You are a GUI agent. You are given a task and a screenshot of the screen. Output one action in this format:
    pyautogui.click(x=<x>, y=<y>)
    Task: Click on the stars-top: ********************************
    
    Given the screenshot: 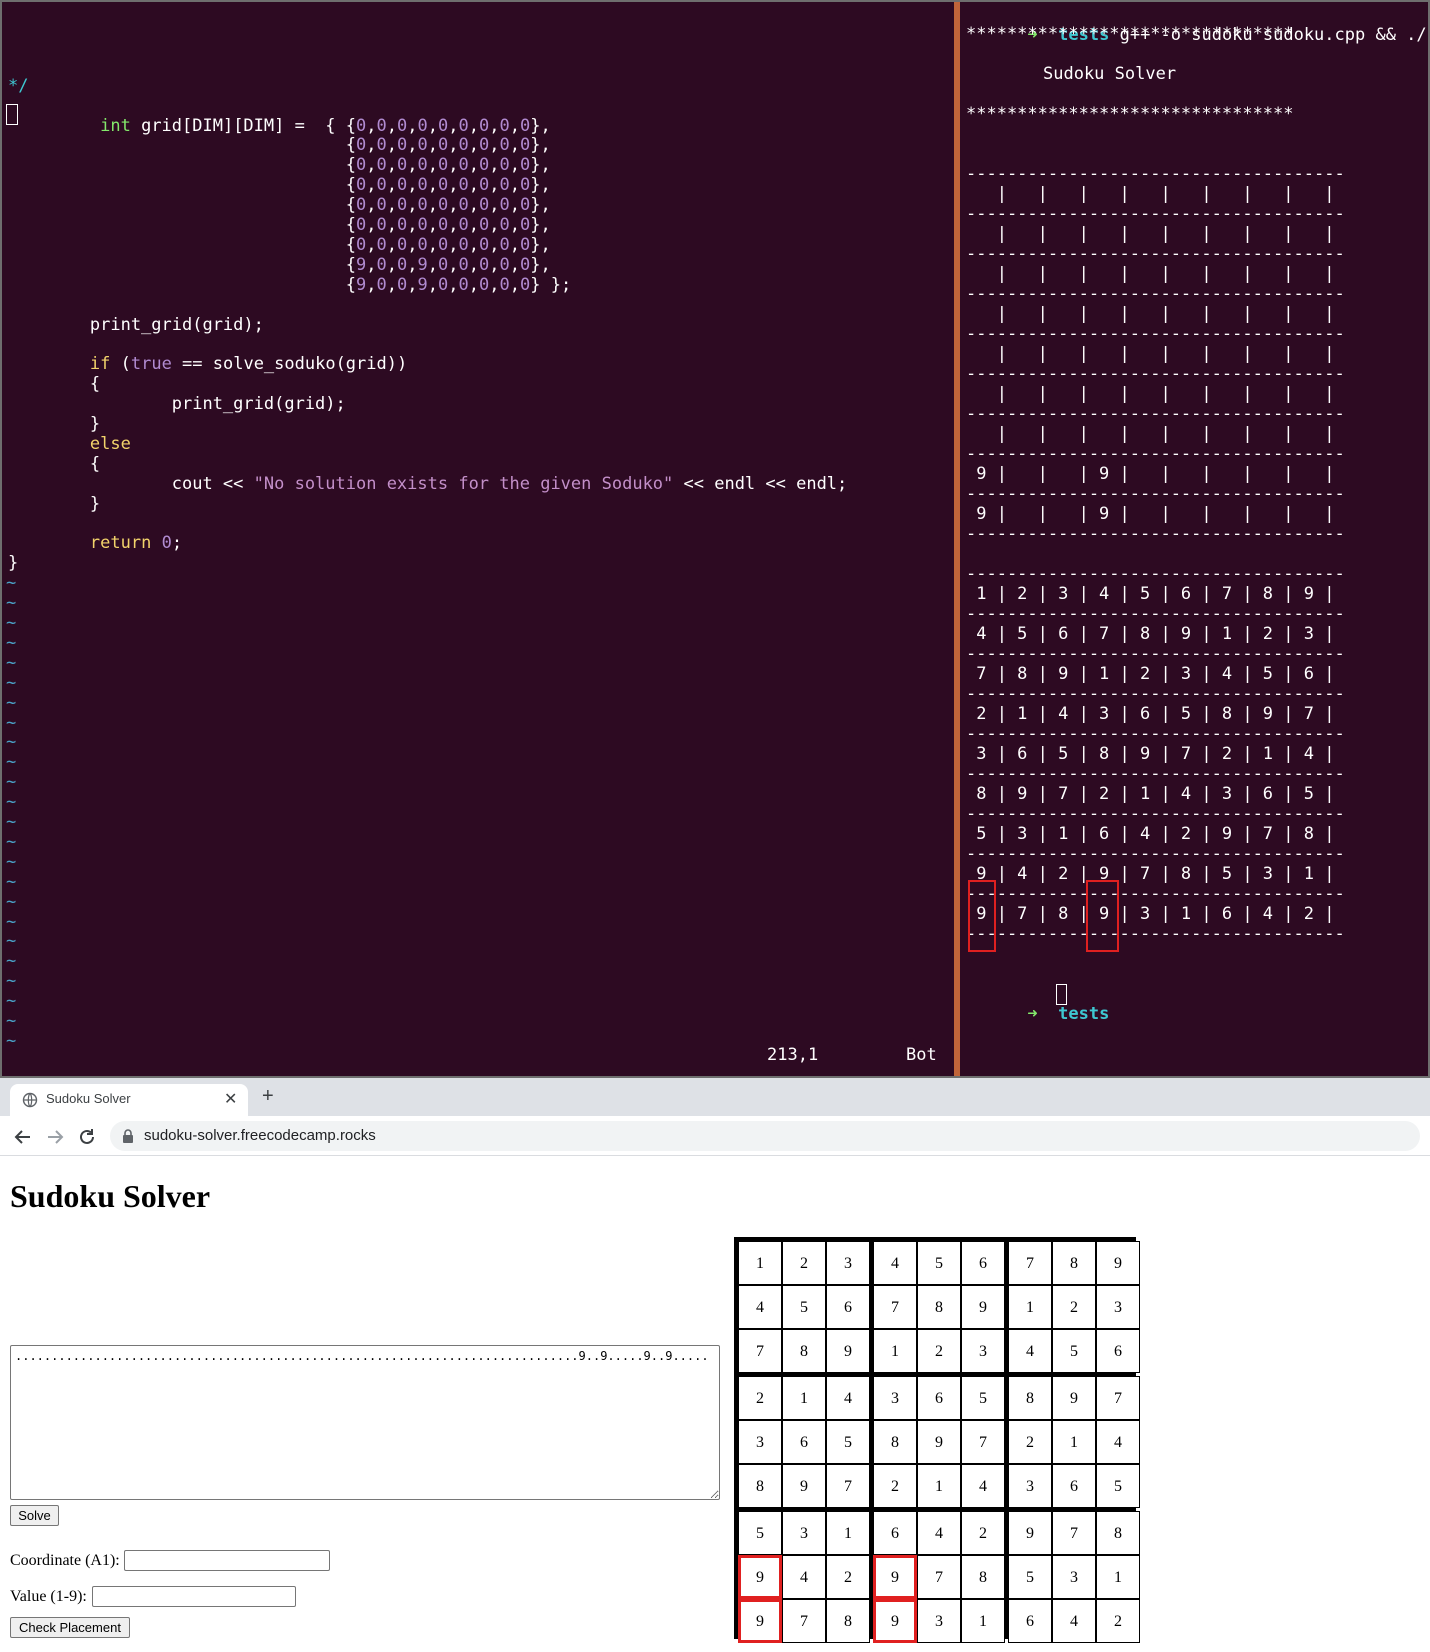 What is the action you would take?
    pyautogui.click(x=1130, y=34)
    